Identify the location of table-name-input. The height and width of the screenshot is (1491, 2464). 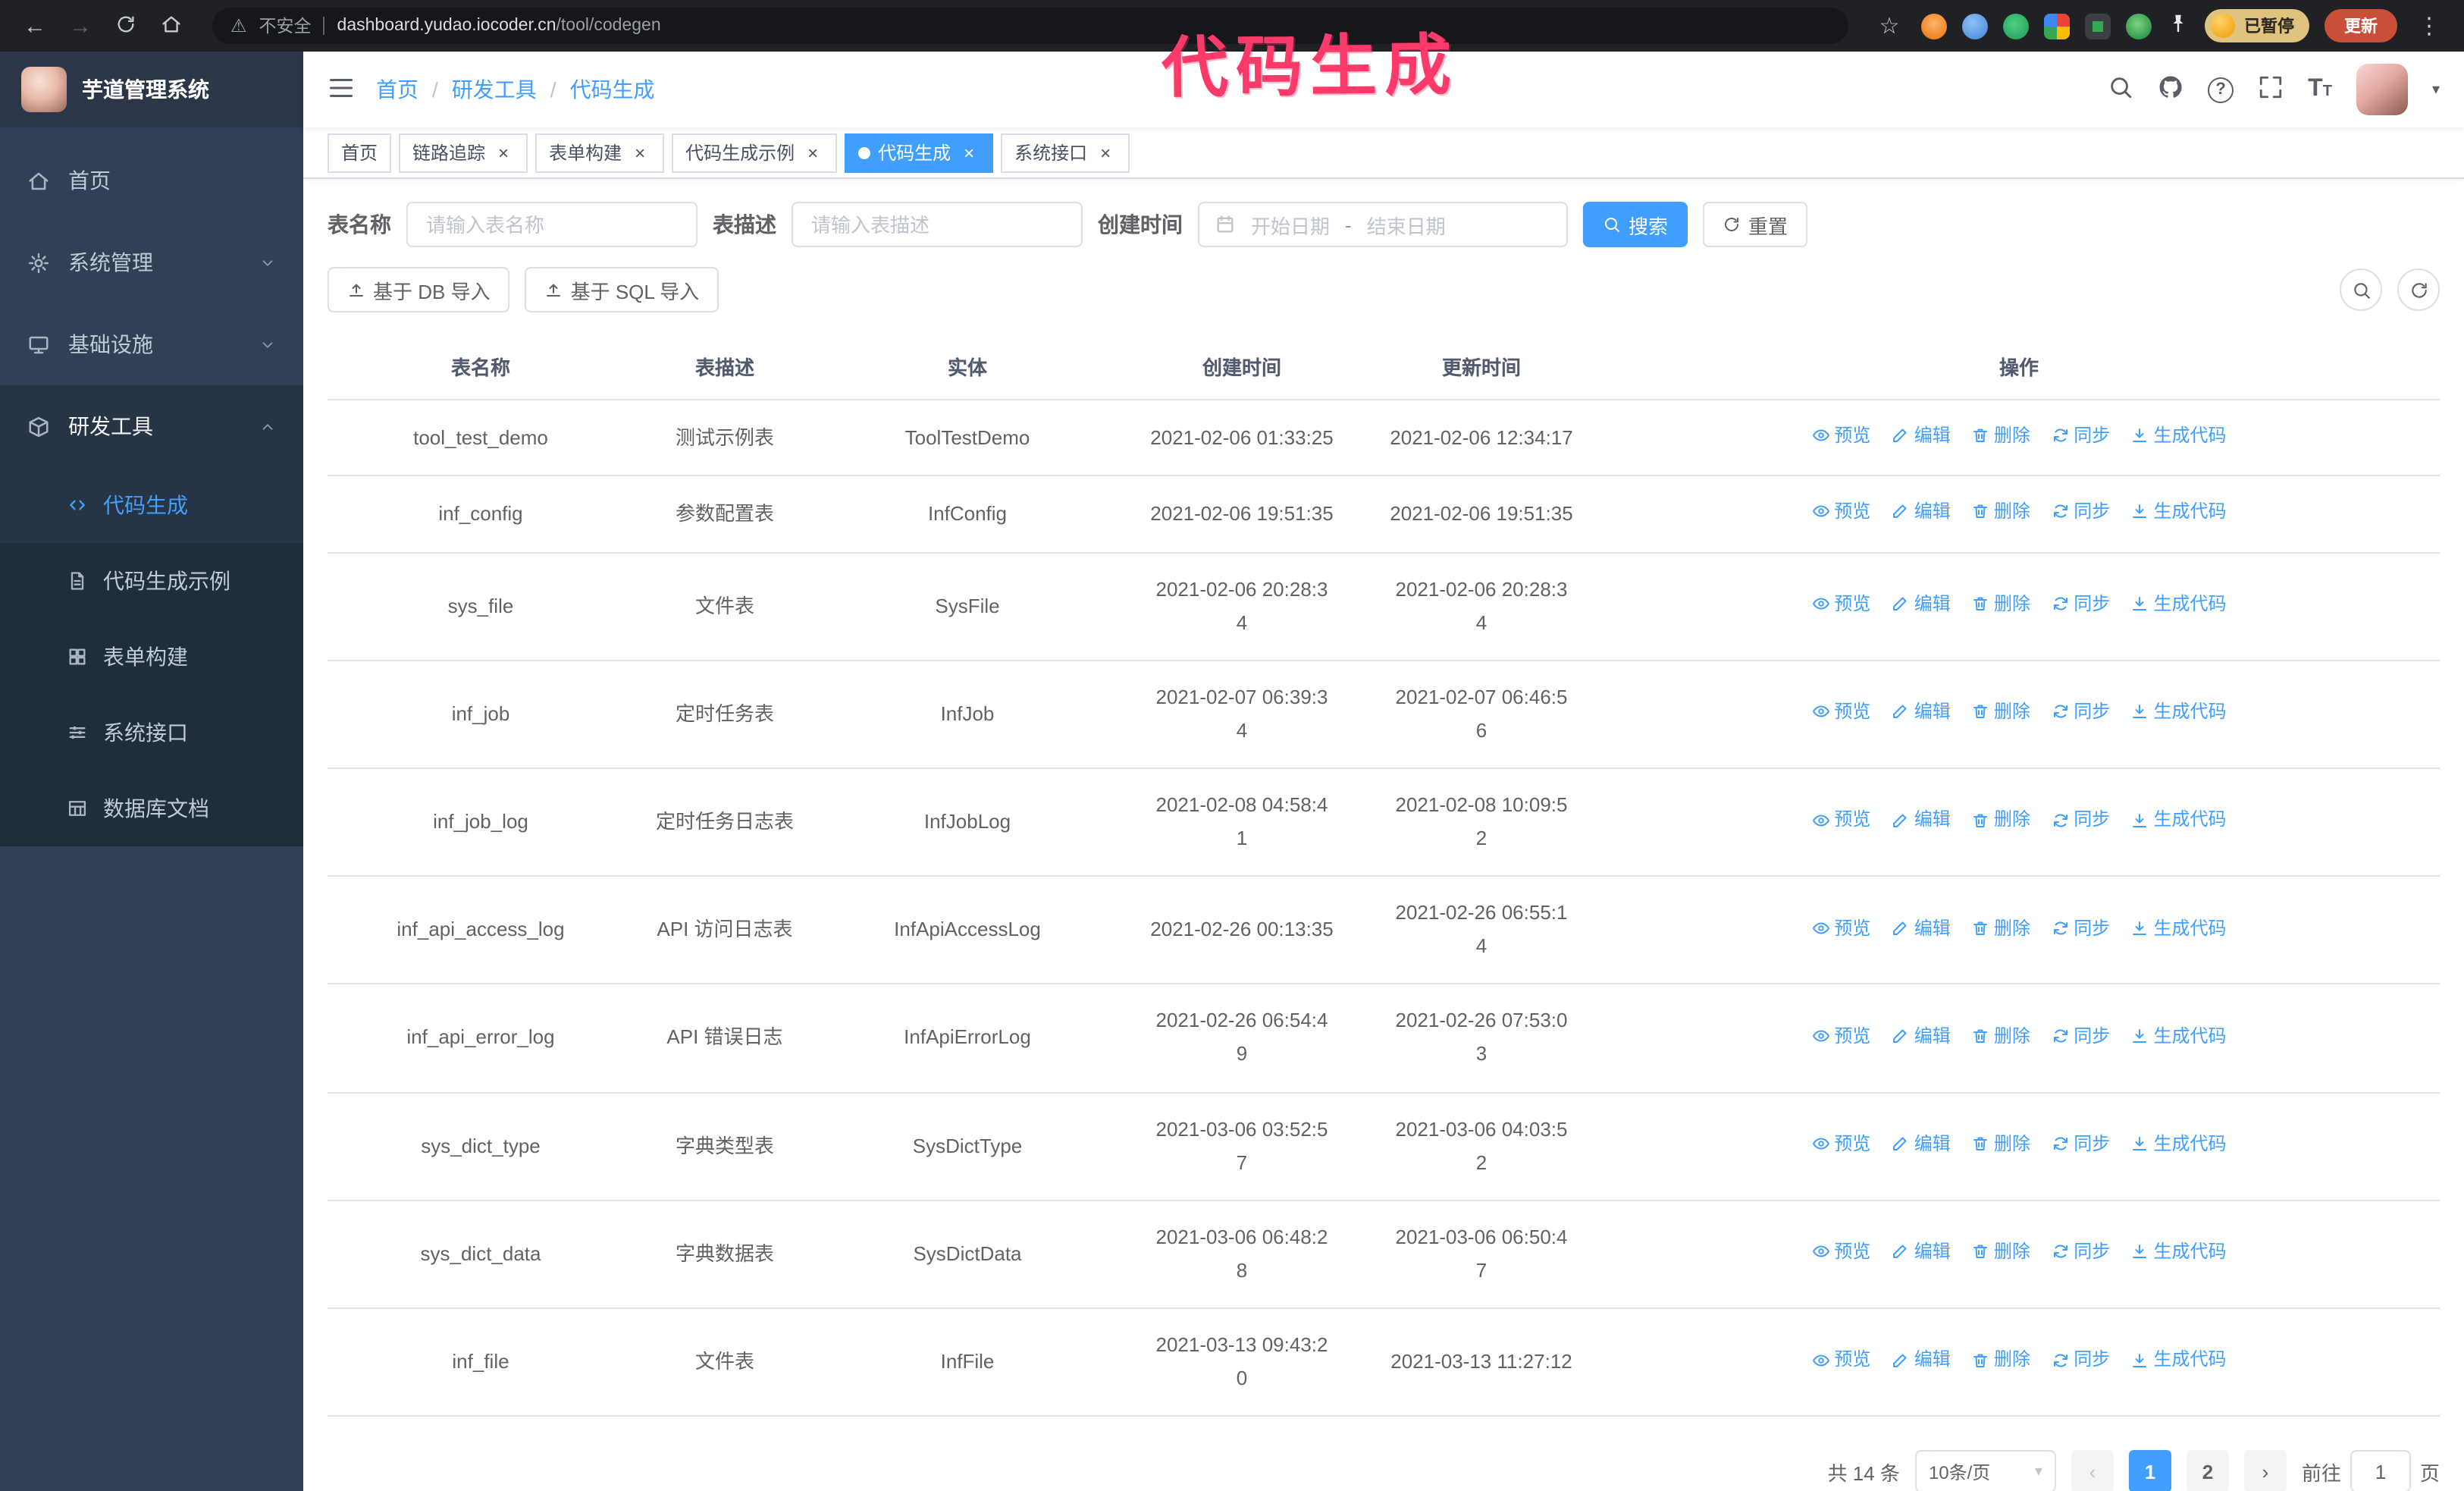
(552, 224).